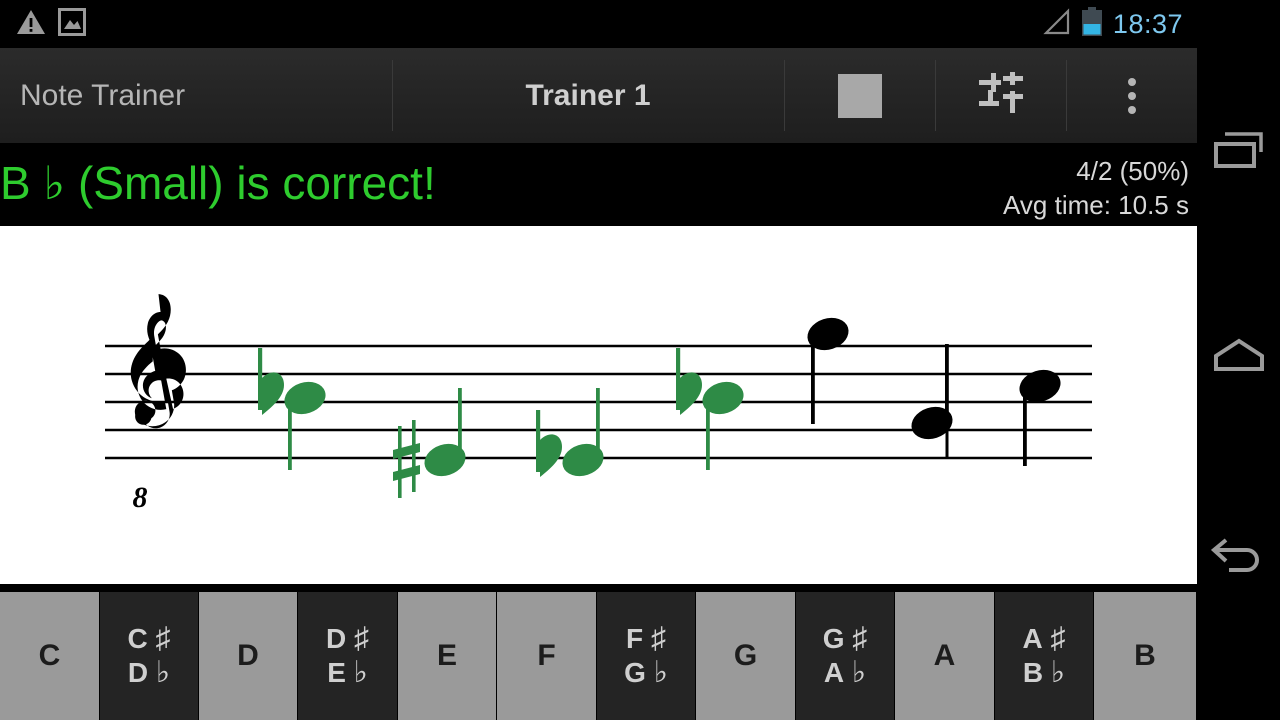  I want to click on piano-key-d: D, so click(248, 656).